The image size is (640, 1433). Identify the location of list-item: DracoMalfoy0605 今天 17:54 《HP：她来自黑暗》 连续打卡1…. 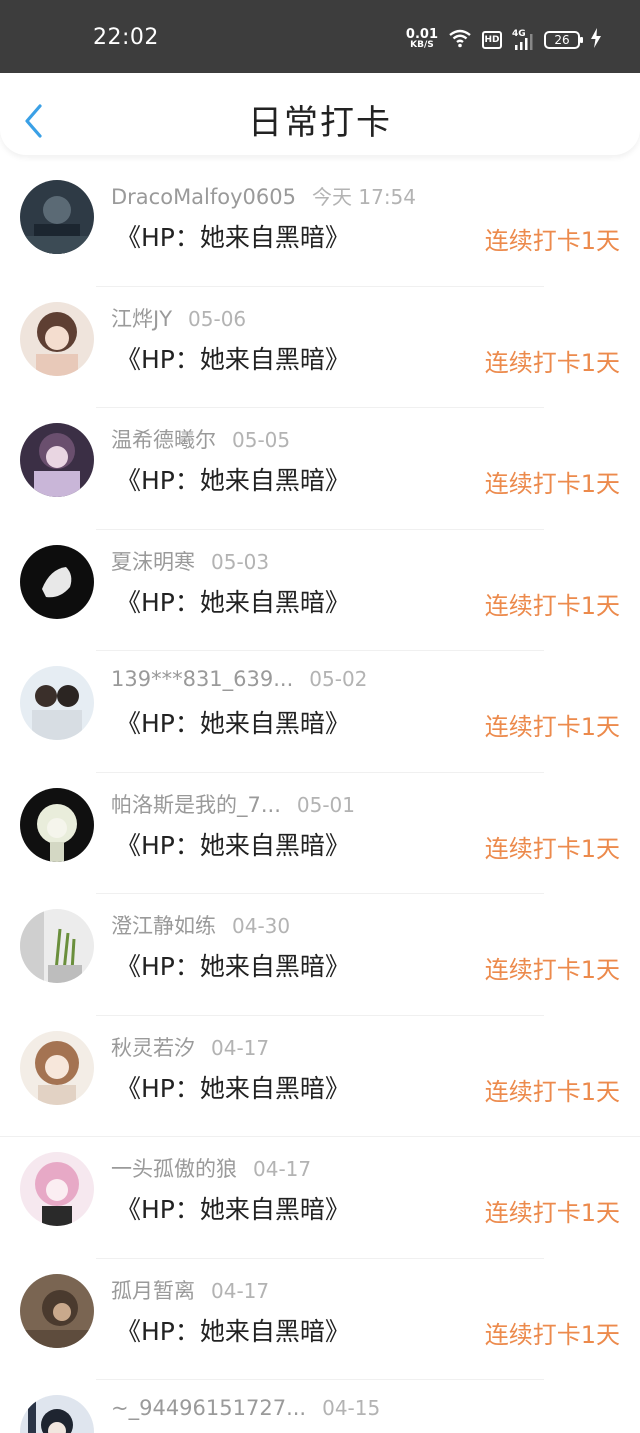
(320, 226).